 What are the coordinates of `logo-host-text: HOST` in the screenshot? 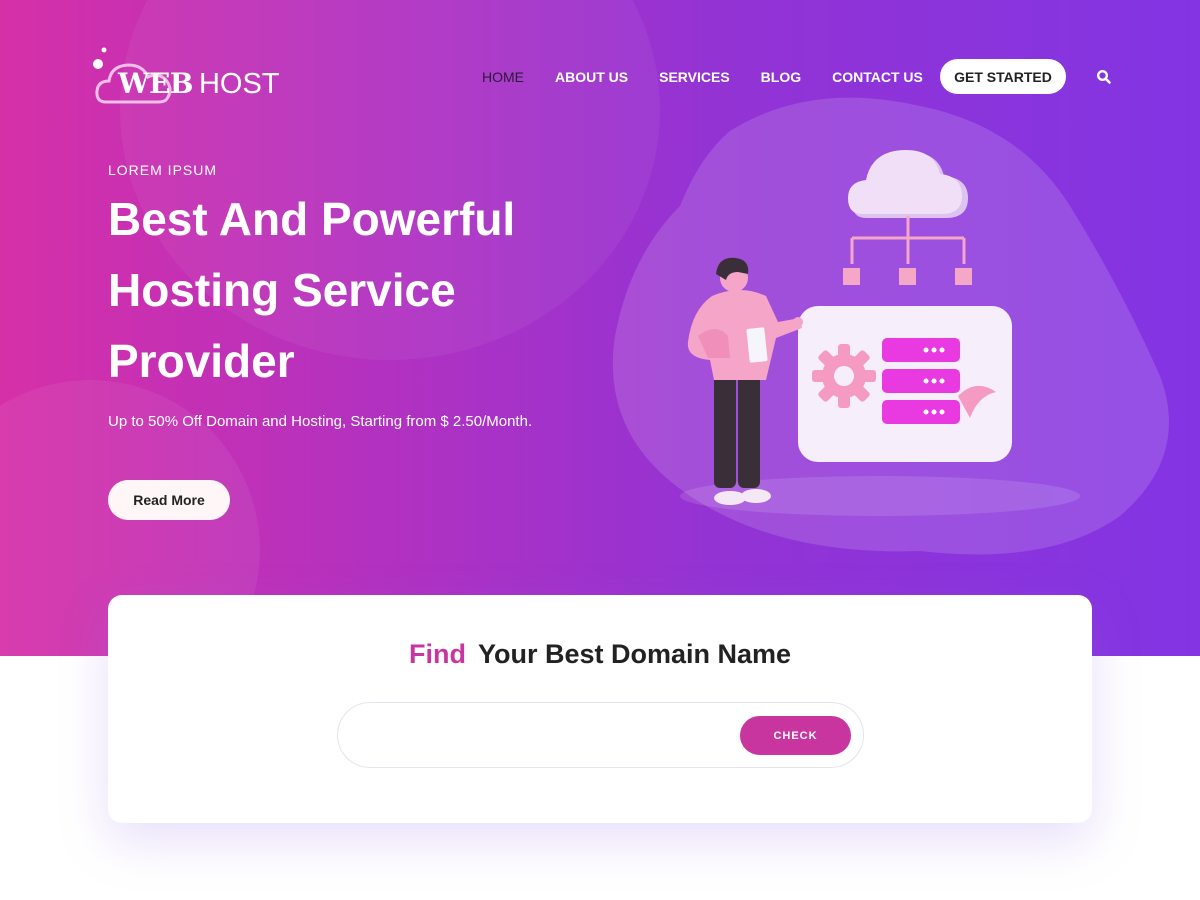 It's located at (239, 84).